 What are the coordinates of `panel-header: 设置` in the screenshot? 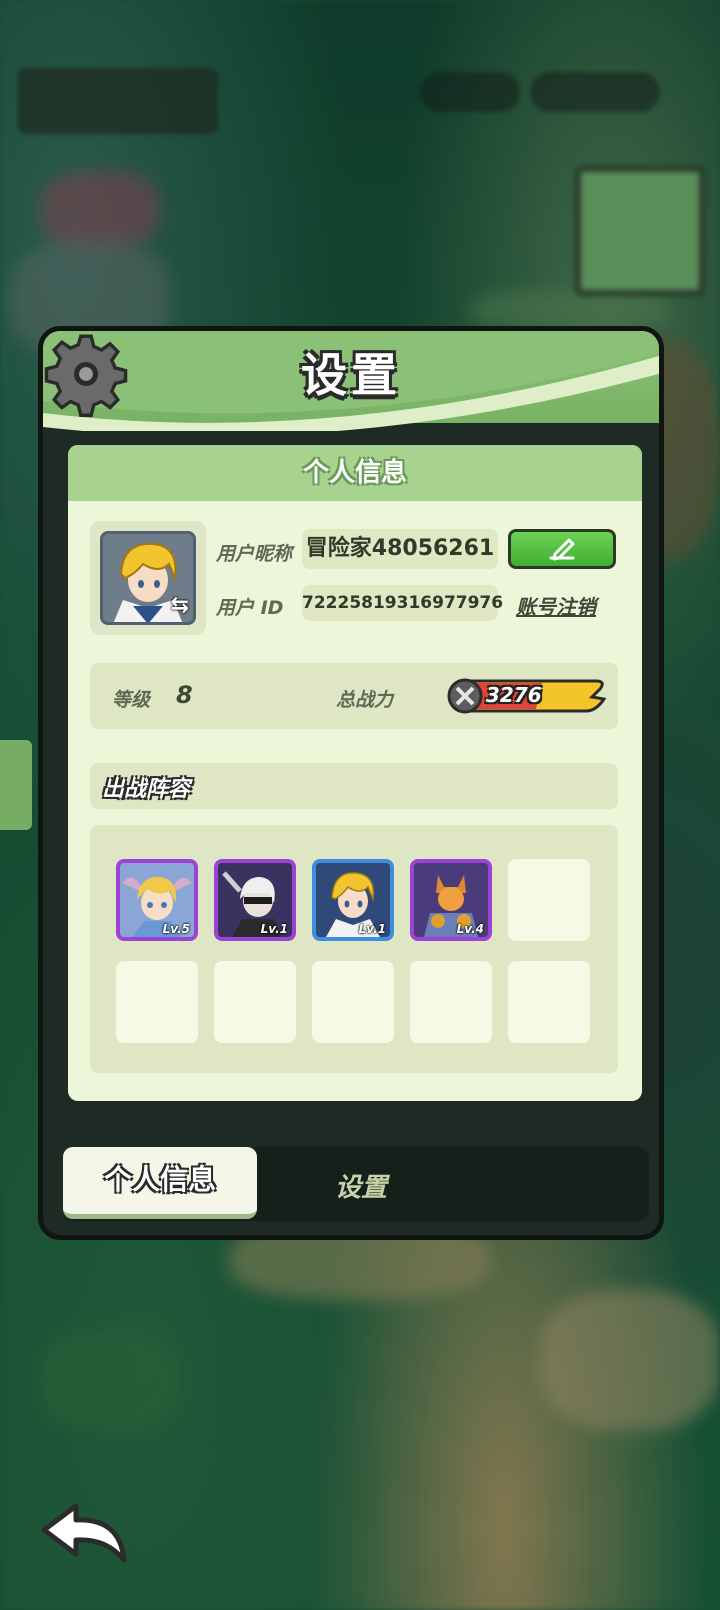 It's located at (351, 381).